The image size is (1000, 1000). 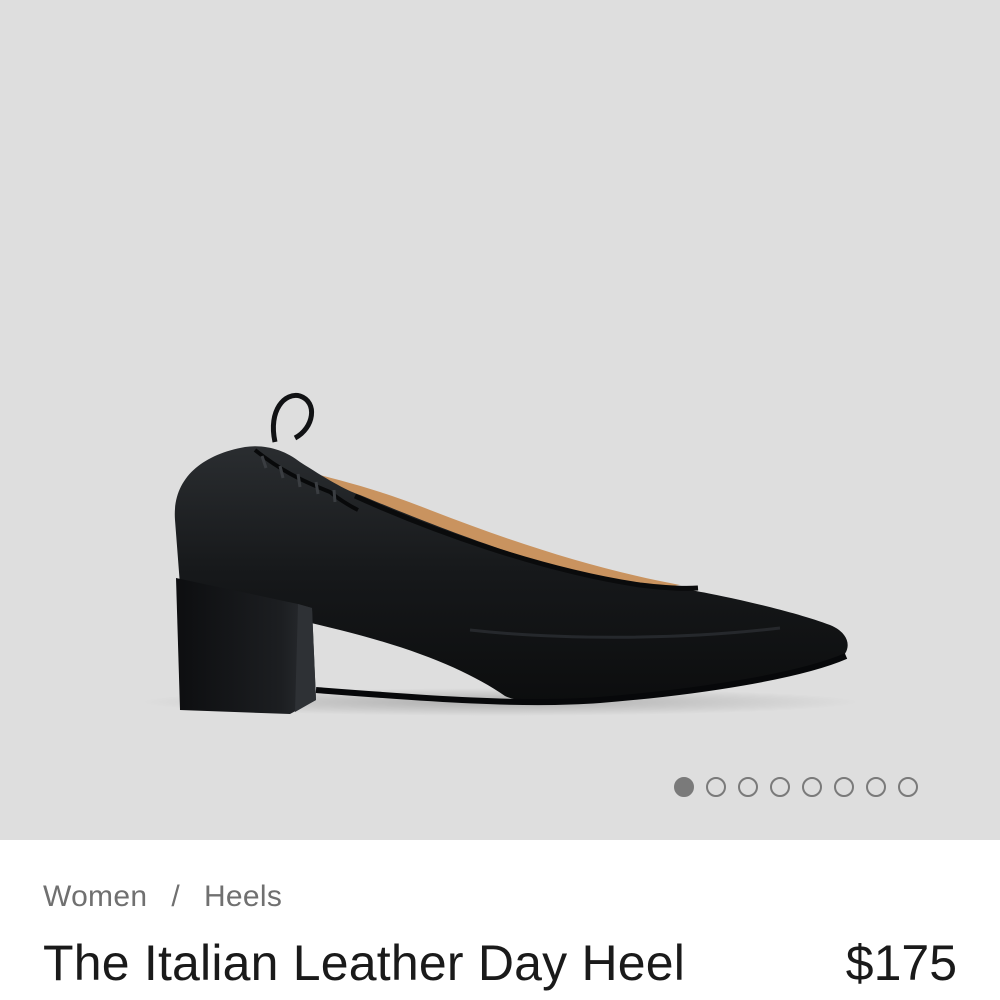 What do you see at coordinates (364, 963) in the screenshot?
I see `product-title: The Italian Leather Day Heel` at bounding box center [364, 963].